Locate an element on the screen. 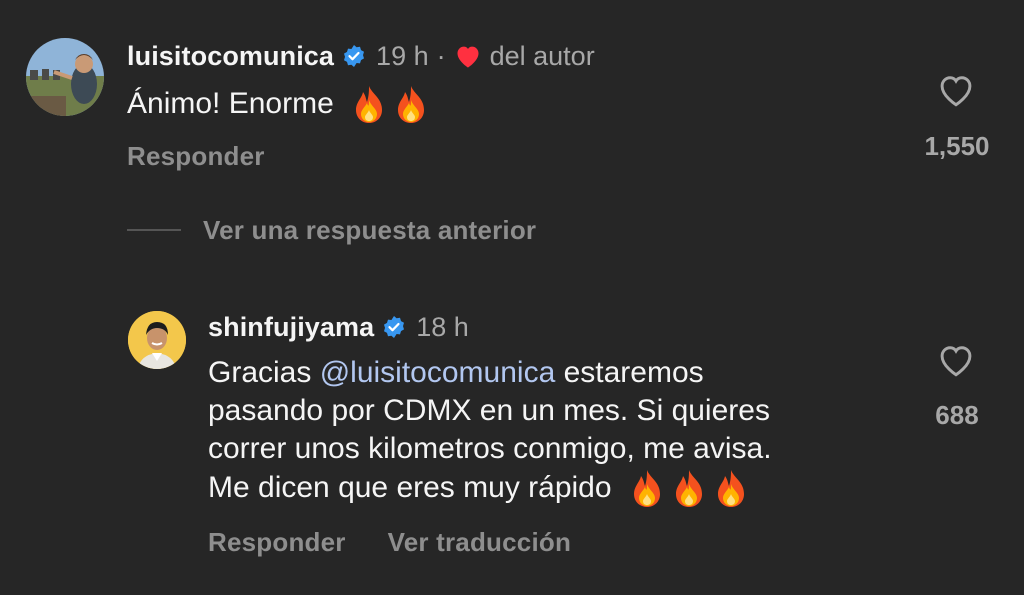  avatar-shinfujiyama is located at coordinates (157, 340).